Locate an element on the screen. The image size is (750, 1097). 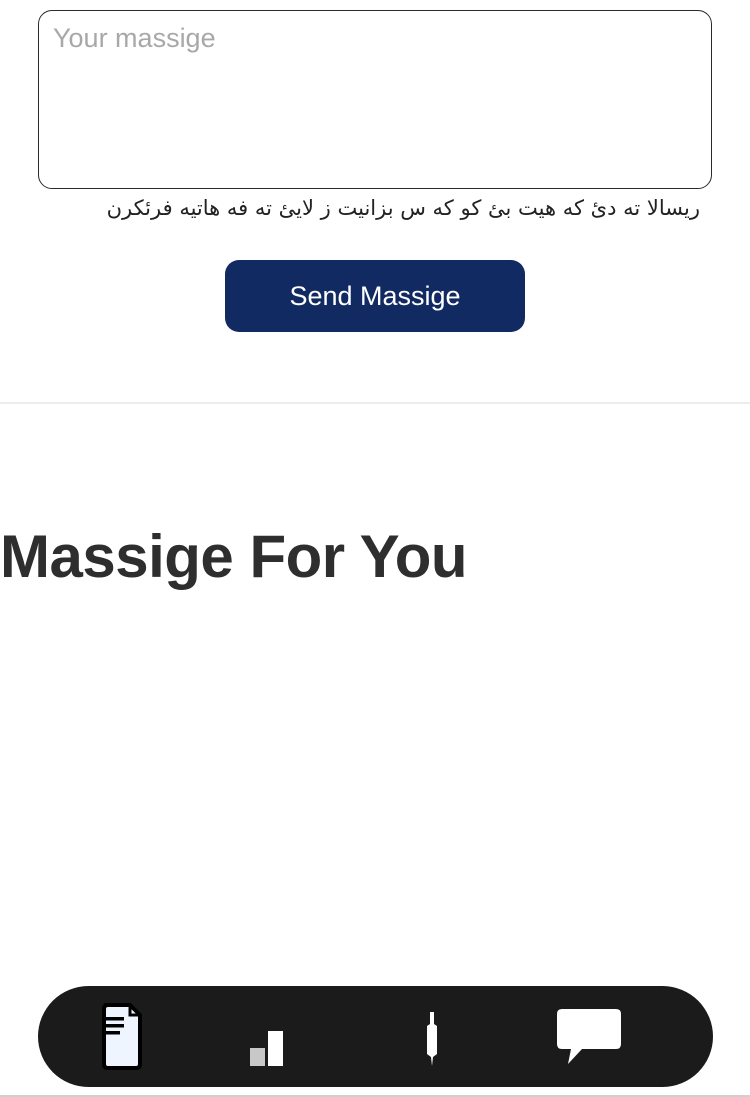
nav-item-documents is located at coordinates (122, 1036).